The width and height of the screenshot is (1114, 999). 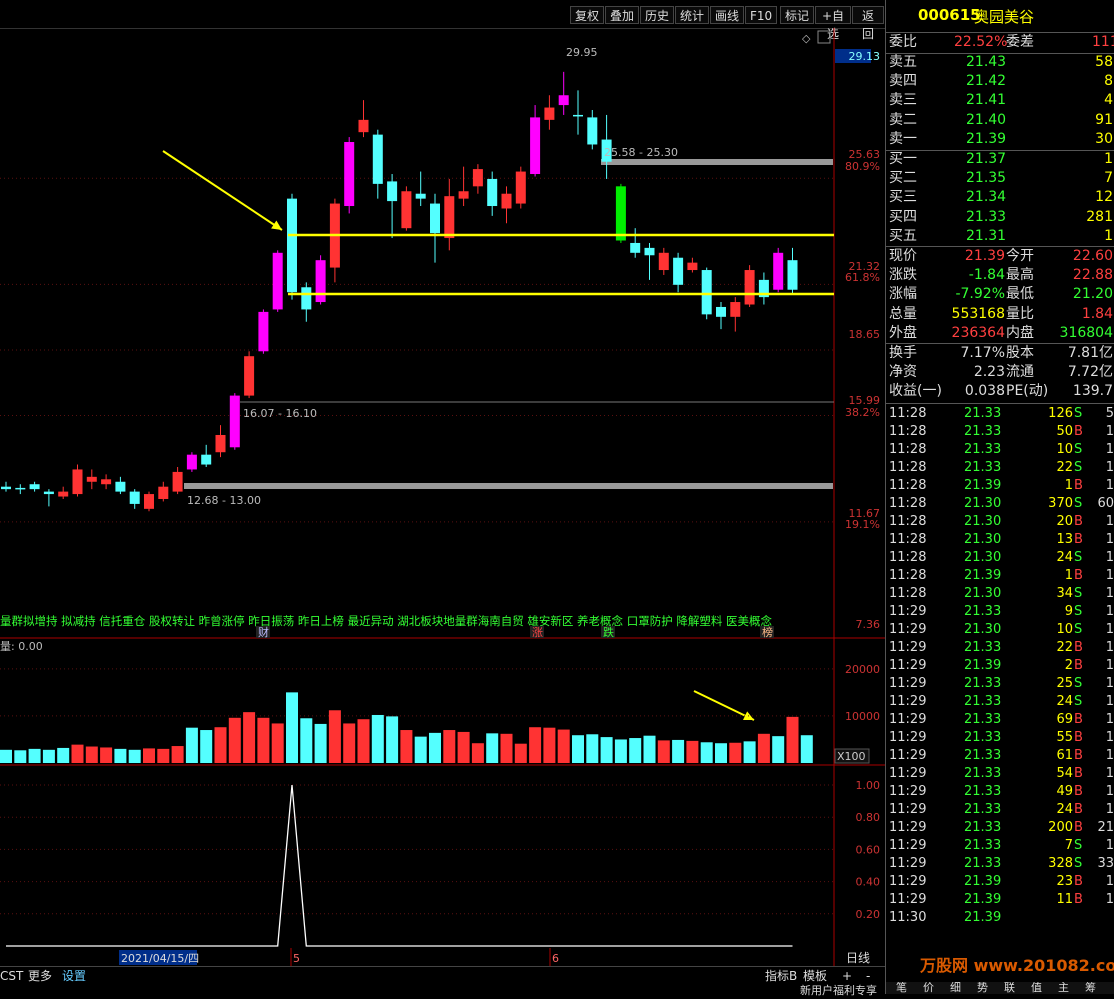 I want to click on ask-volume: 58, so click(x=1104, y=62).